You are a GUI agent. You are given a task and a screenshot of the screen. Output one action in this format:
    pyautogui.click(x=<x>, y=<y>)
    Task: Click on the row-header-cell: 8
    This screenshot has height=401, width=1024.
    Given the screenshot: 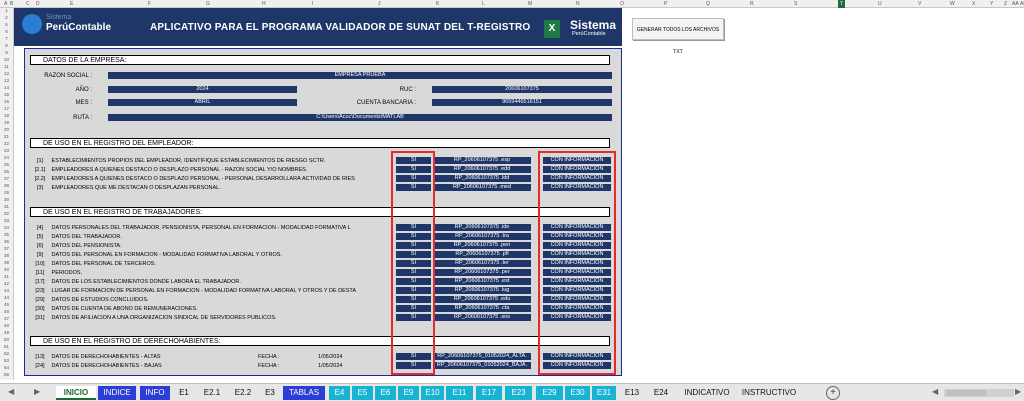 What is the action you would take?
    pyautogui.click(x=6, y=45)
    